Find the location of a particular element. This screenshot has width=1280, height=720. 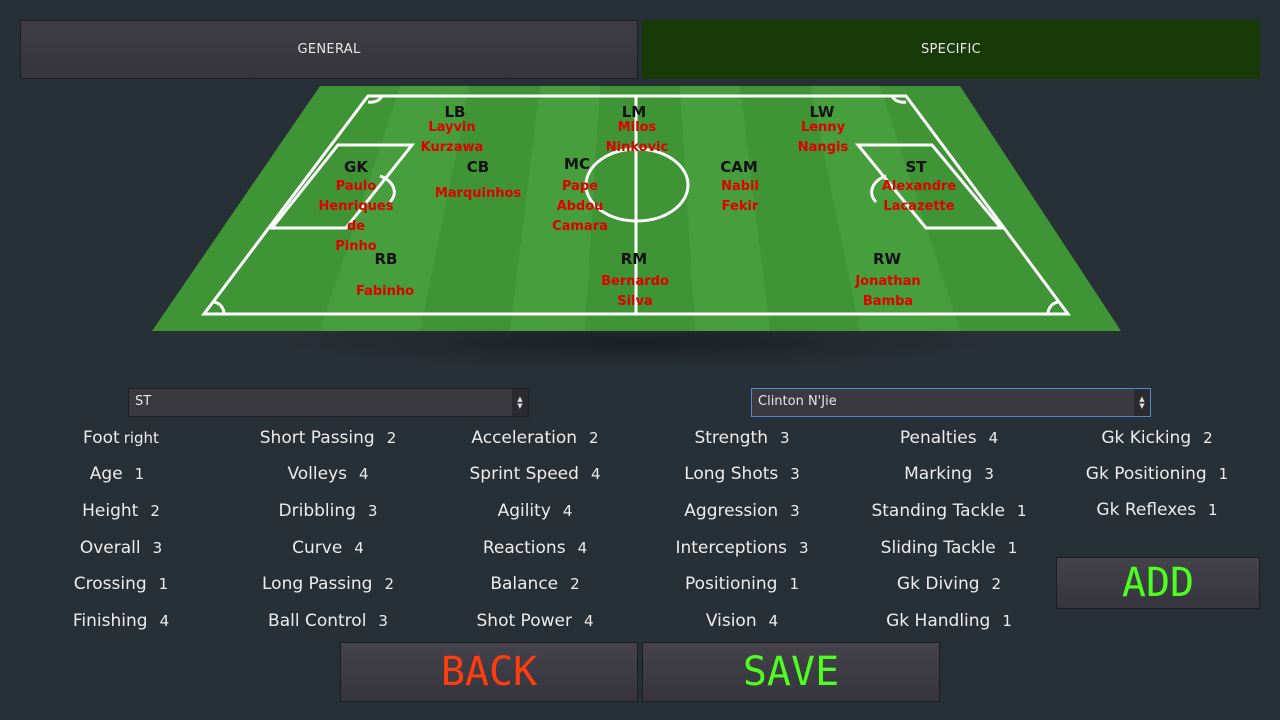

stat-label: Aggression is located at coordinates (731, 511).